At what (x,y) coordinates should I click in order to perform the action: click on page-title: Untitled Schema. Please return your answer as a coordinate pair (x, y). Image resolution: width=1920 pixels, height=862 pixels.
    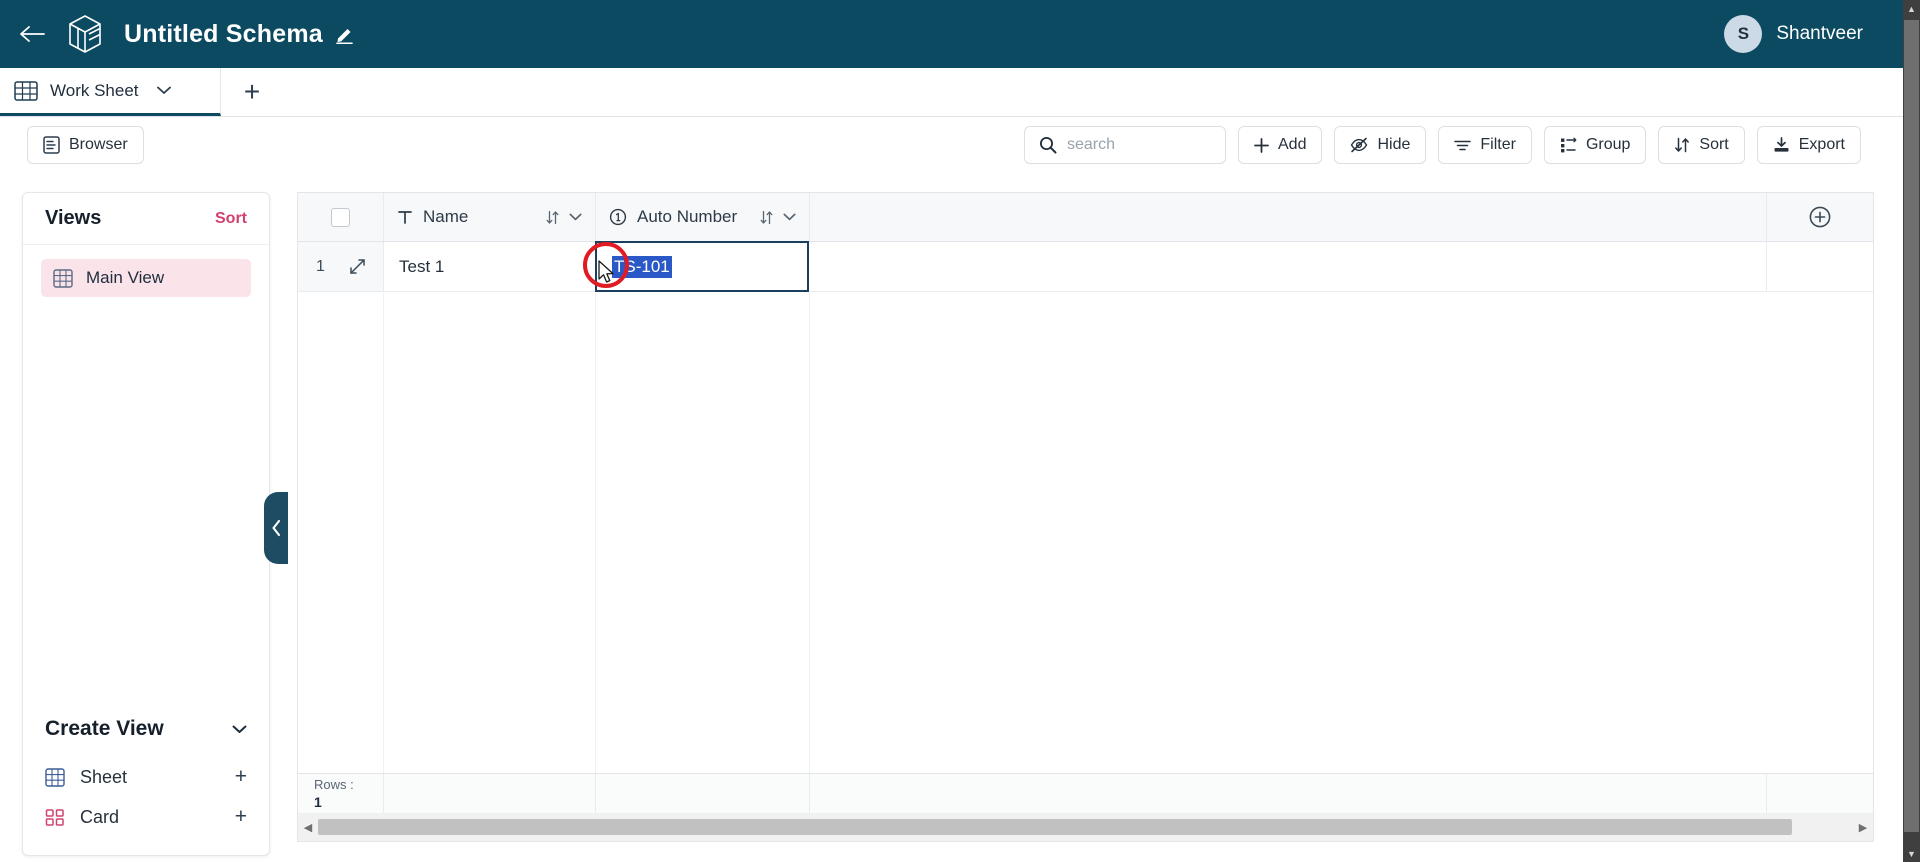
    Looking at the image, I should click on (239, 34).